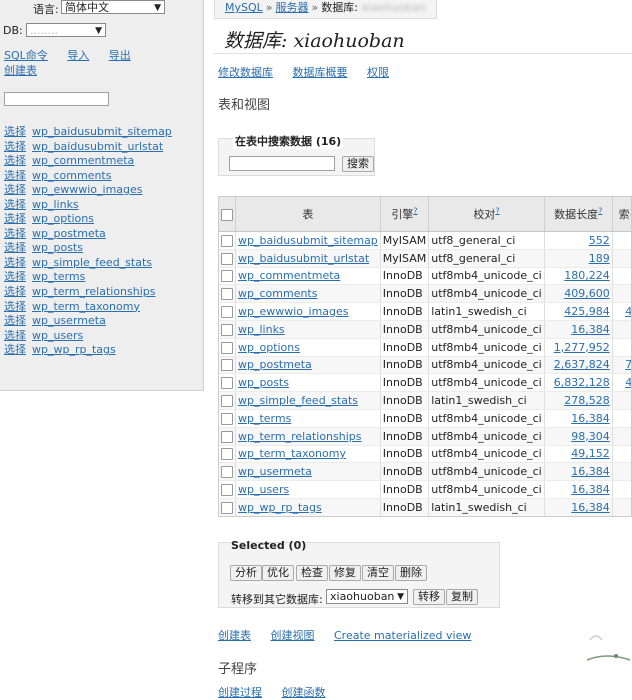  Describe the element at coordinates (415, 210) in the screenshot. I see `engine-help-link: ?` at that location.